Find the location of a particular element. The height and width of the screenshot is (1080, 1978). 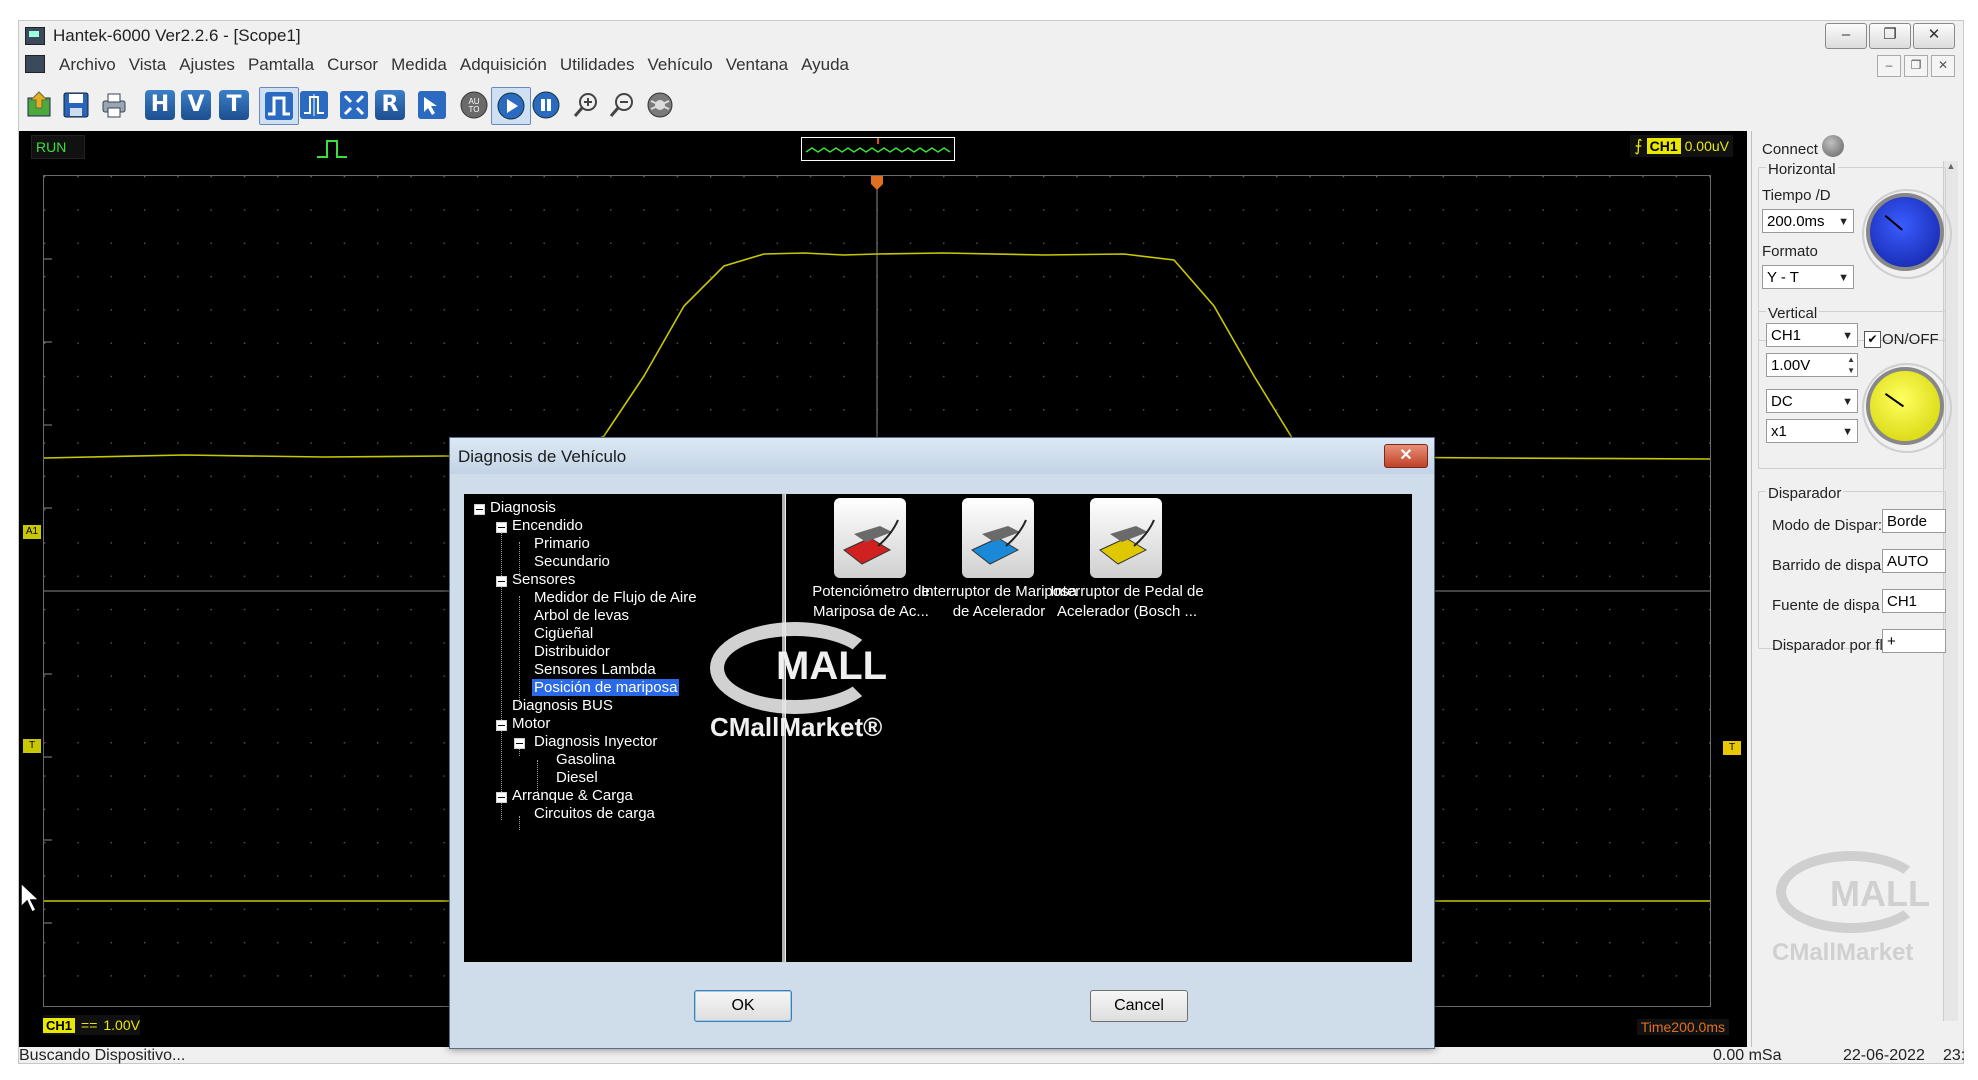

throttle-switch-item-icon is located at coordinates (998, 538).